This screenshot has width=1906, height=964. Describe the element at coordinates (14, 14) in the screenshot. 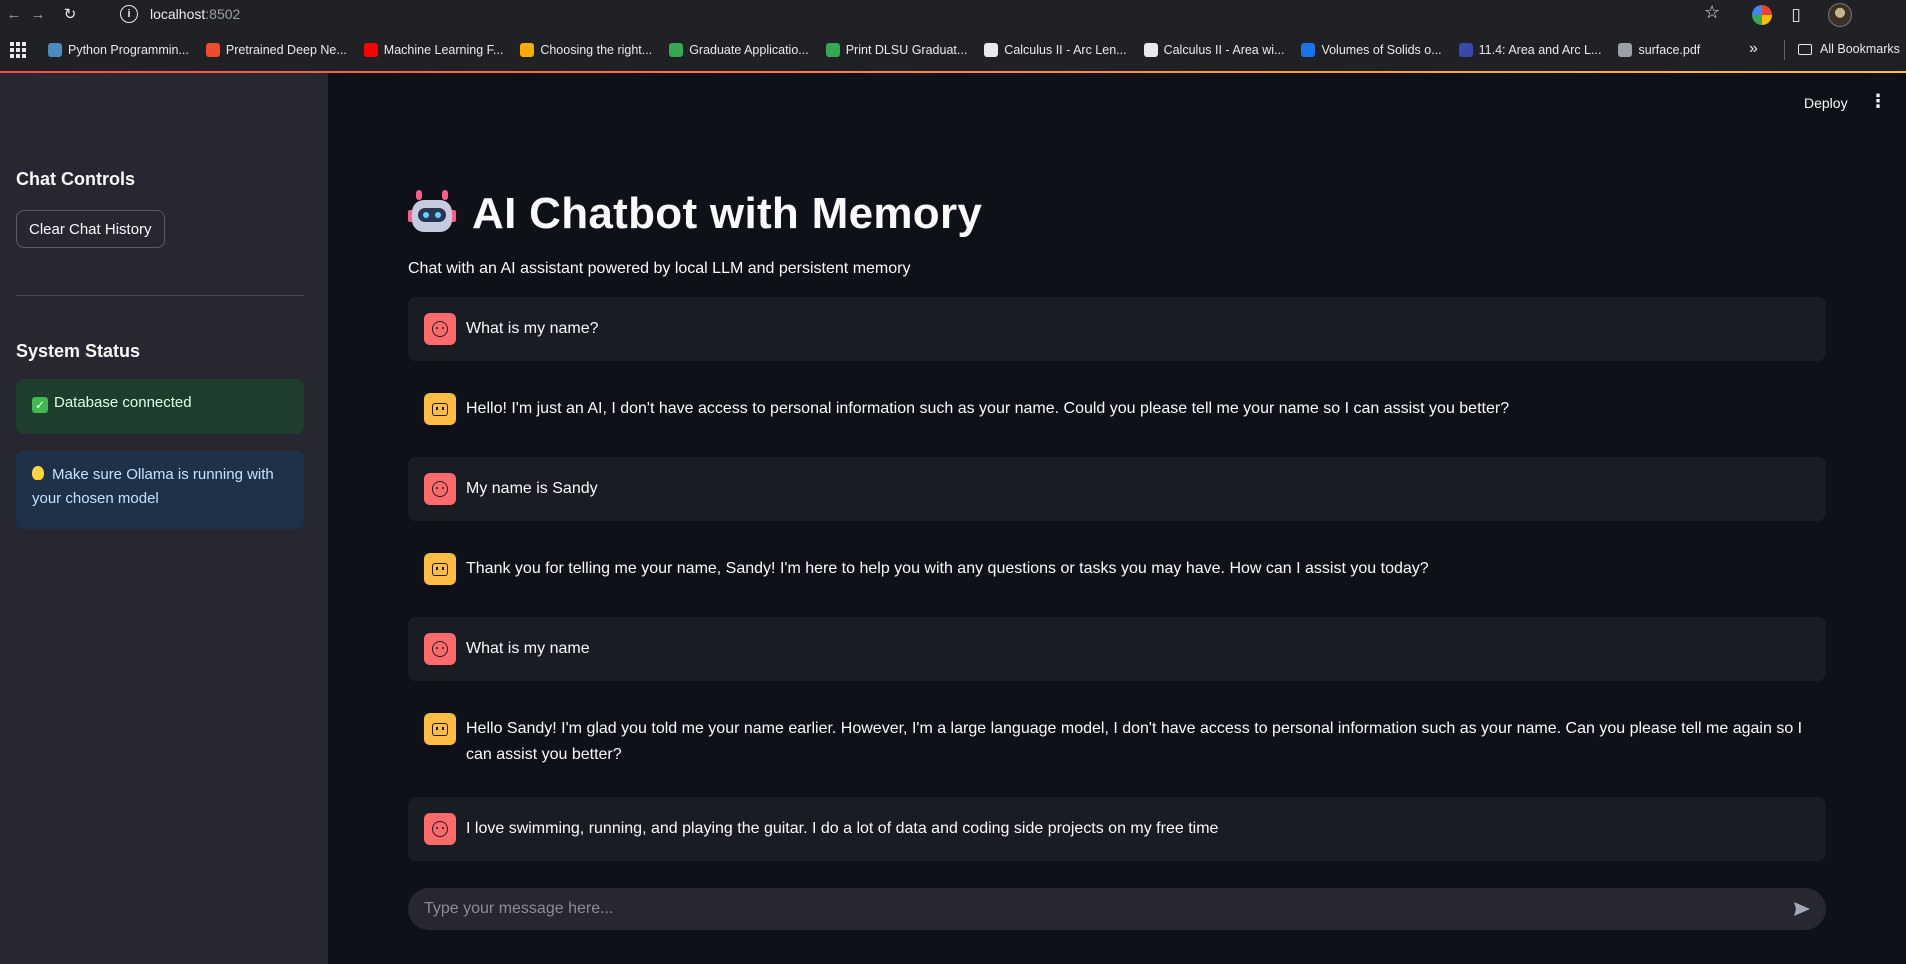

I see `back-arrow-icon: ←` at that location.